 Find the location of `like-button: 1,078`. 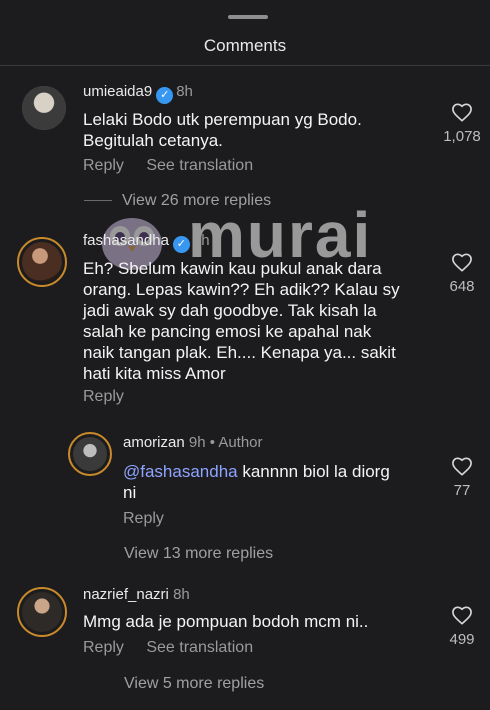

like-button: 1,078 is located at coordinates (461, 123).